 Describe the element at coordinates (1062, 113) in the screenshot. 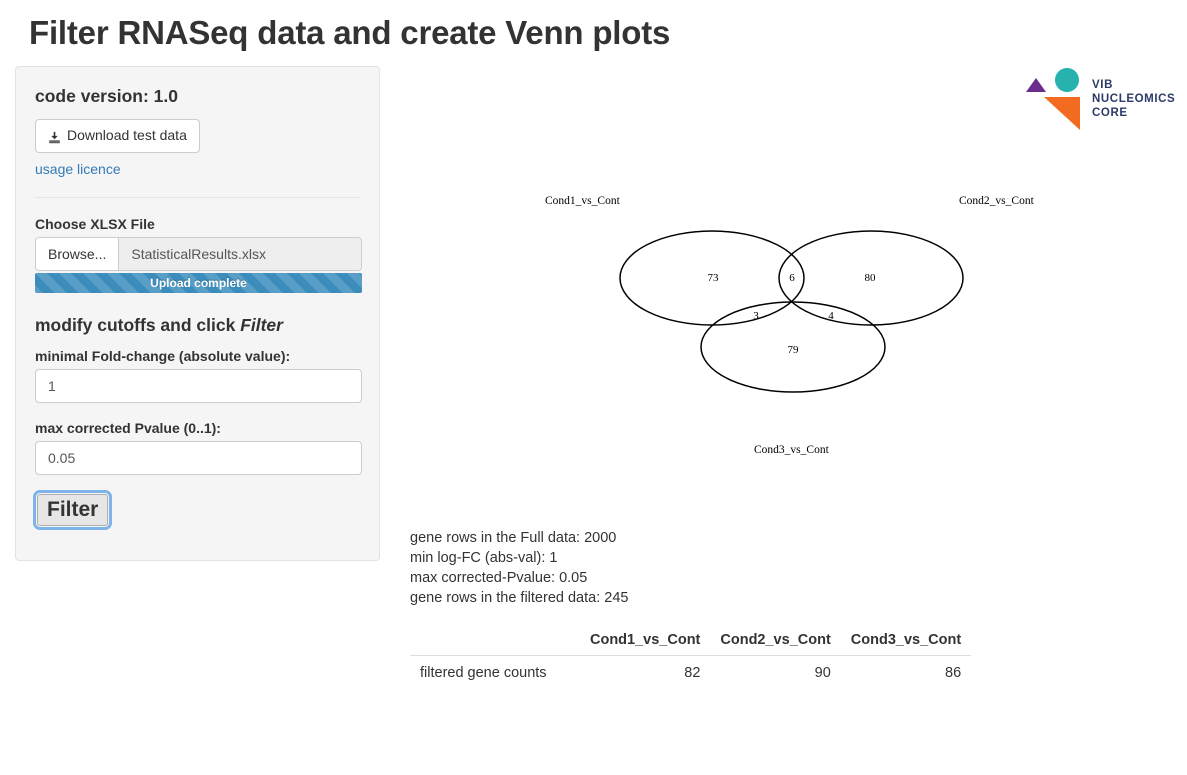

I see `logo-orange-triangle` at that location.